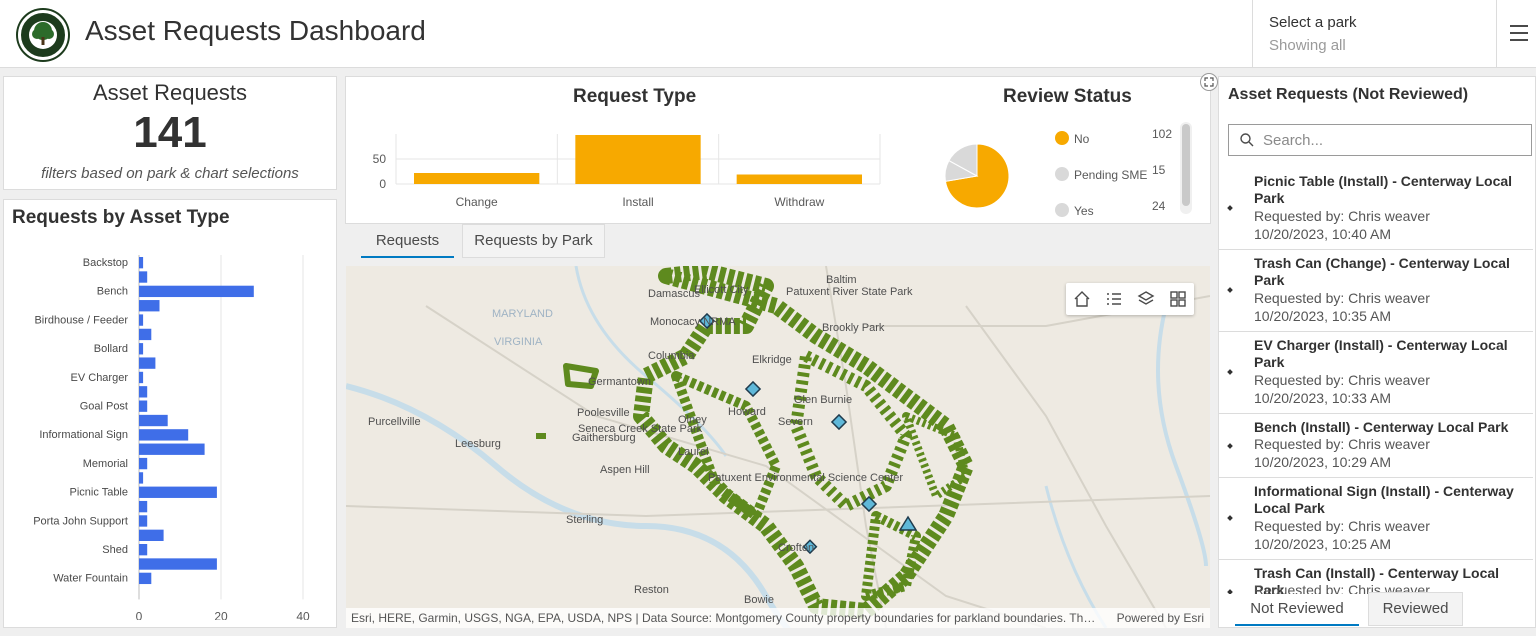 Image resolution: width=1536 pixels, height=636 pixels. Describe the element at coordinates (1160, 618) in the screenshot. I see `powered-by-esri: Powered by Esri` at that location.